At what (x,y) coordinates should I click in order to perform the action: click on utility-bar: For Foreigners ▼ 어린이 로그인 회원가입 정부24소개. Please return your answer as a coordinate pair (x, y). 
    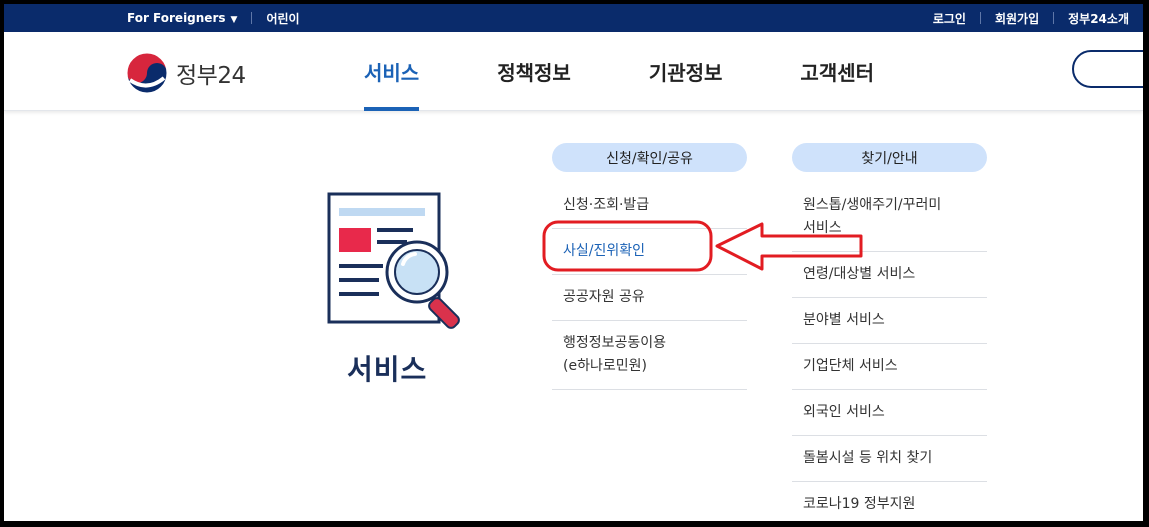
    Looking at the image, I should click on (573, 18).